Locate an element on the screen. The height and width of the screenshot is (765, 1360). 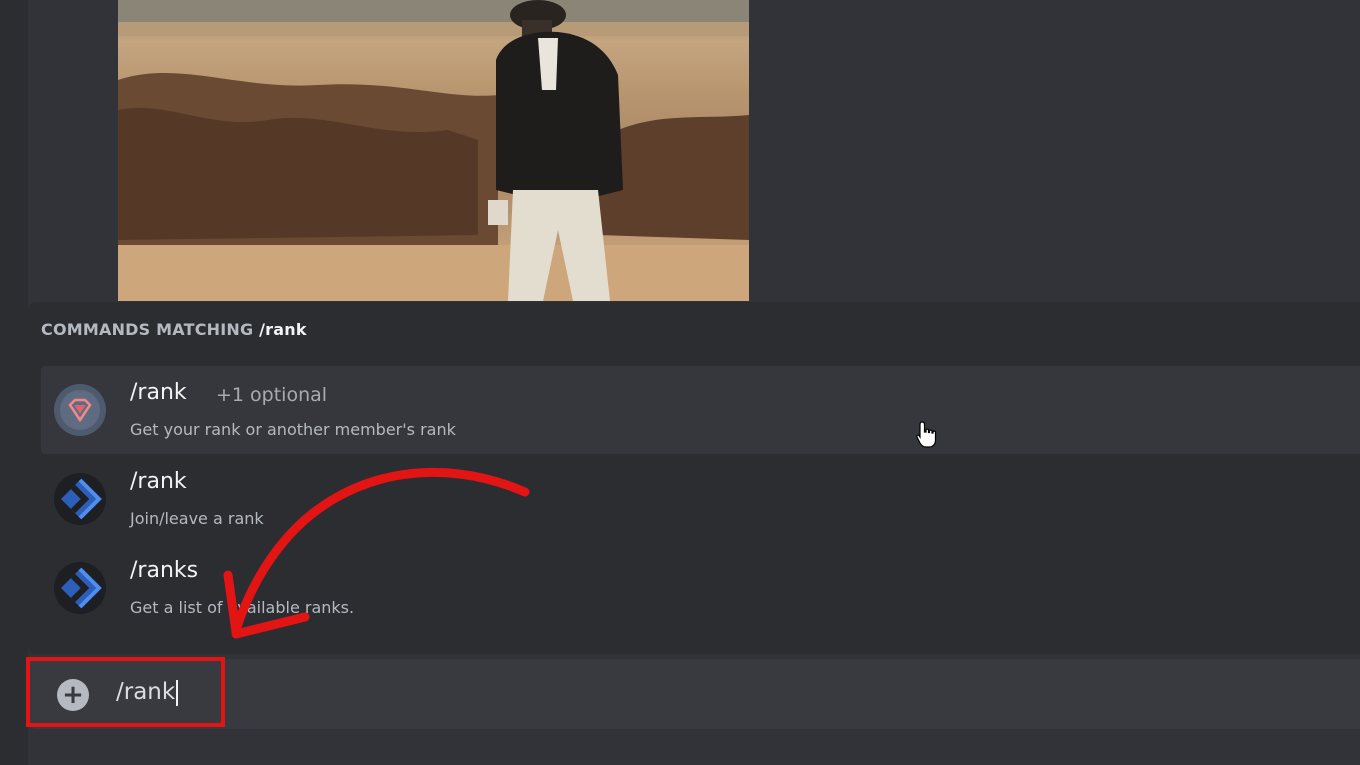
command-options: +1 optional is located at coordinates (272, 395).